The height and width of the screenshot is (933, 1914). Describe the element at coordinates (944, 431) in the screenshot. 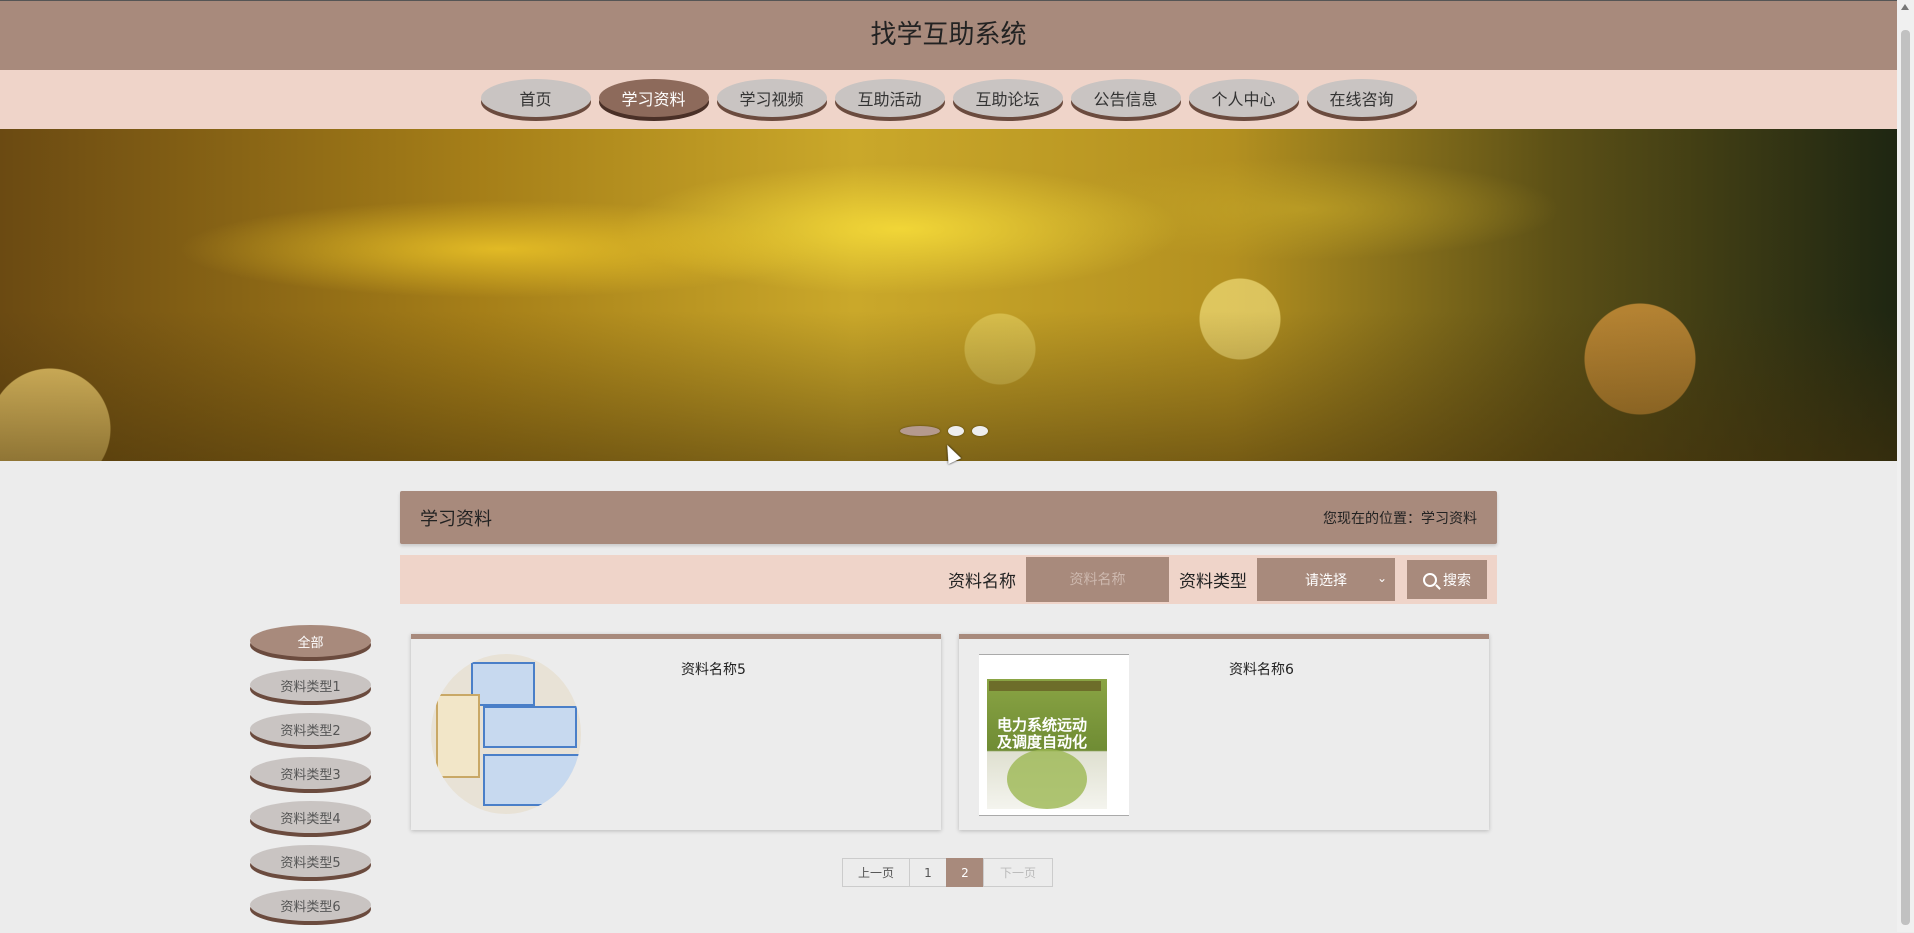

I see `carousel-indicators` at that location.